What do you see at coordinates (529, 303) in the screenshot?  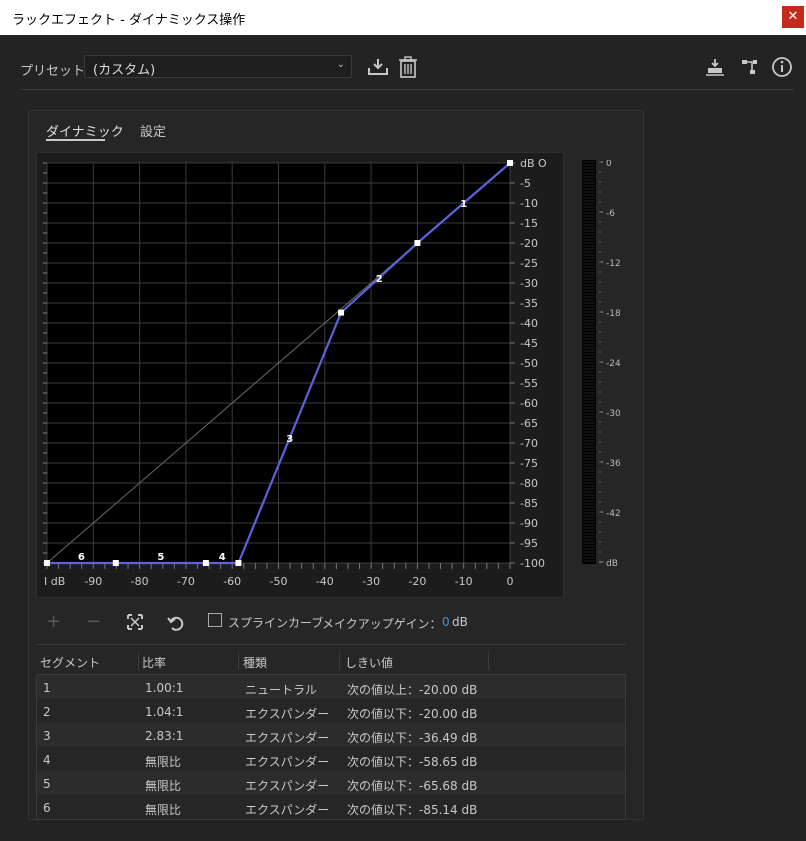 I see `y-tick-label: -35` at bounding box center [529, 303].